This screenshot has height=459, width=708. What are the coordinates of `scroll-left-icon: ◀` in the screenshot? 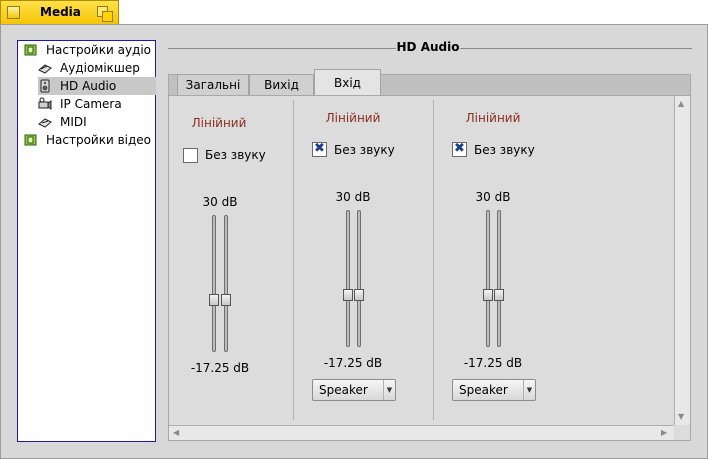 It's located at (176, 433).